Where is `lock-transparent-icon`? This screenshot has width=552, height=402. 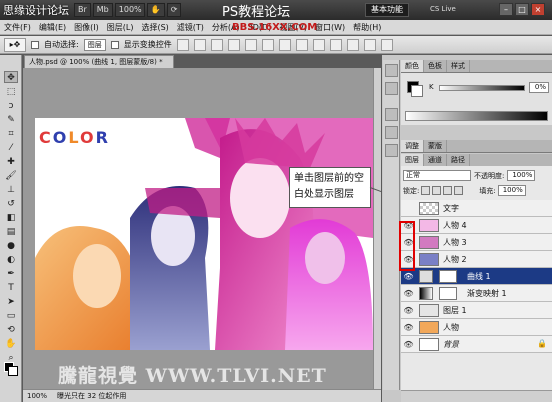 lock-transparent-icon is located at coordinates (426, 190).